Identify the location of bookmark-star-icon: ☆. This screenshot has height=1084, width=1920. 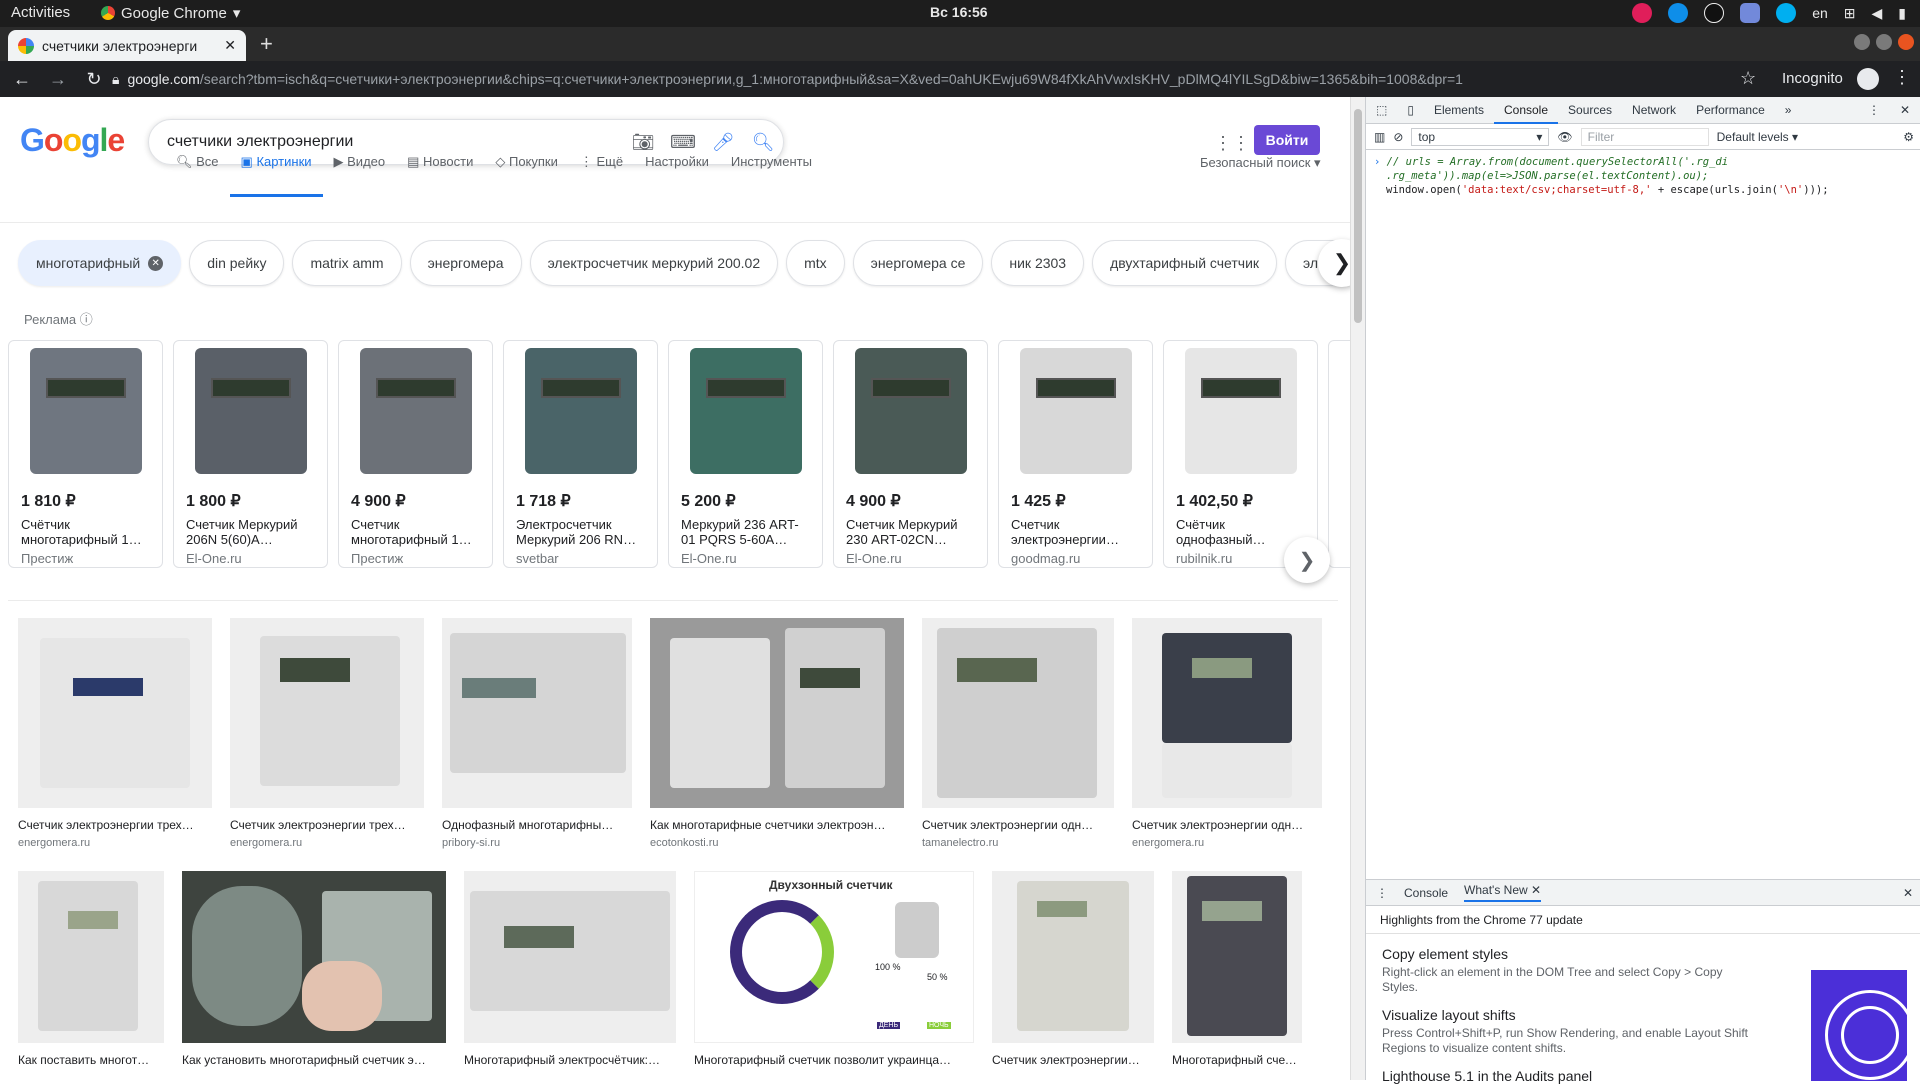
(1748, 78).